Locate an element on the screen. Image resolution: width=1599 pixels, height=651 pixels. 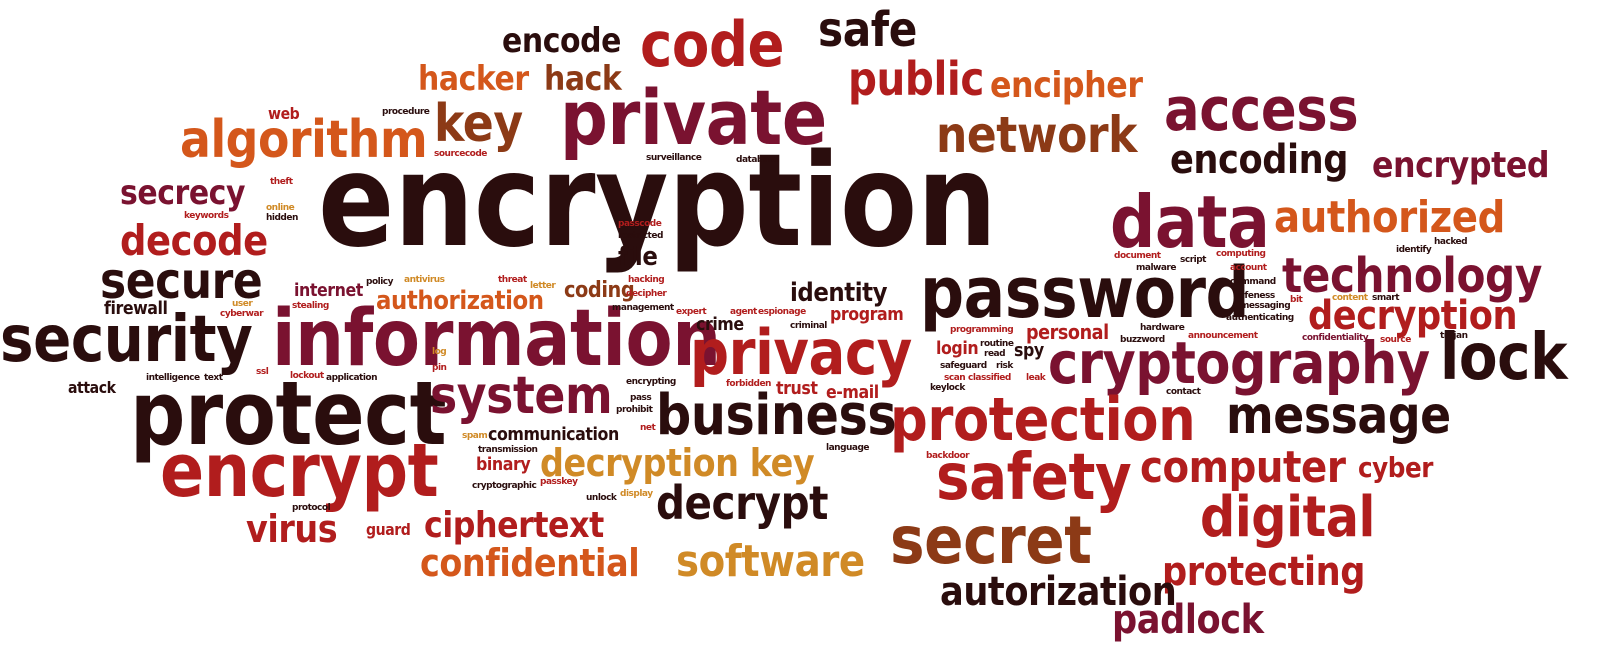
word-data: data is located at coordinates (1190, 222).